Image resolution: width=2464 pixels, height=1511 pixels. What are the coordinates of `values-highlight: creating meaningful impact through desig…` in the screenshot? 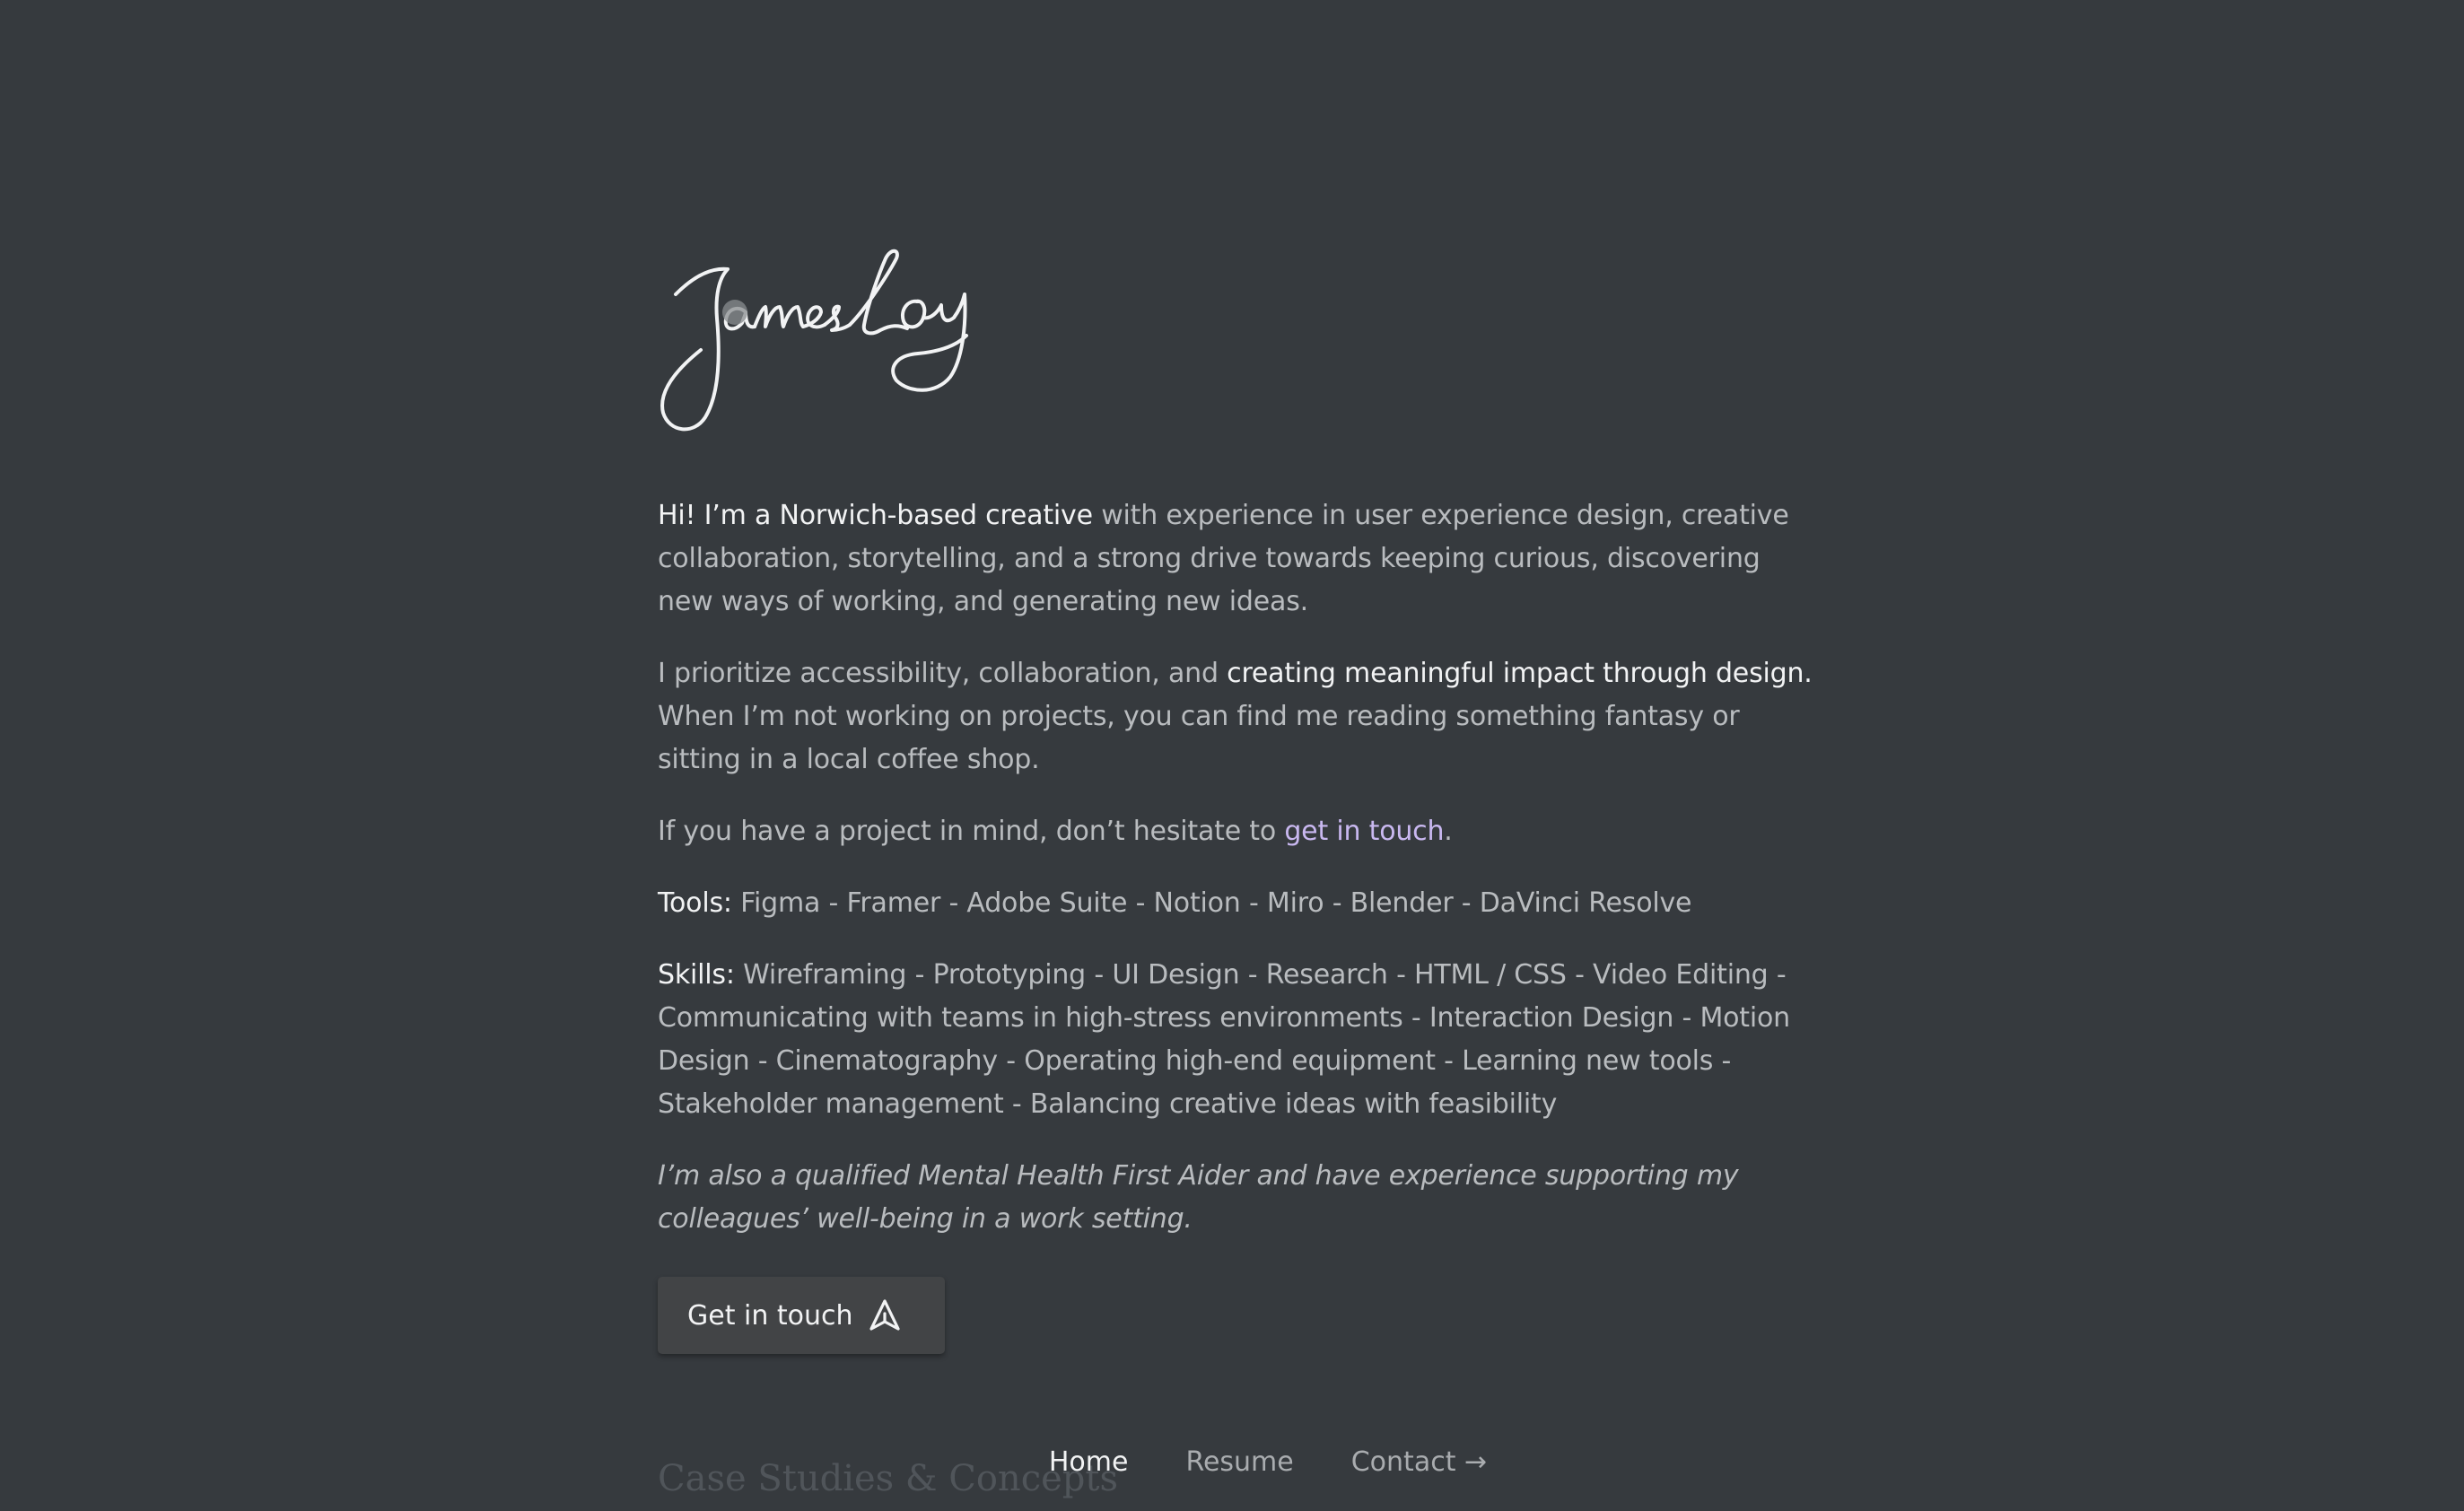 It's located at (1520, 673).